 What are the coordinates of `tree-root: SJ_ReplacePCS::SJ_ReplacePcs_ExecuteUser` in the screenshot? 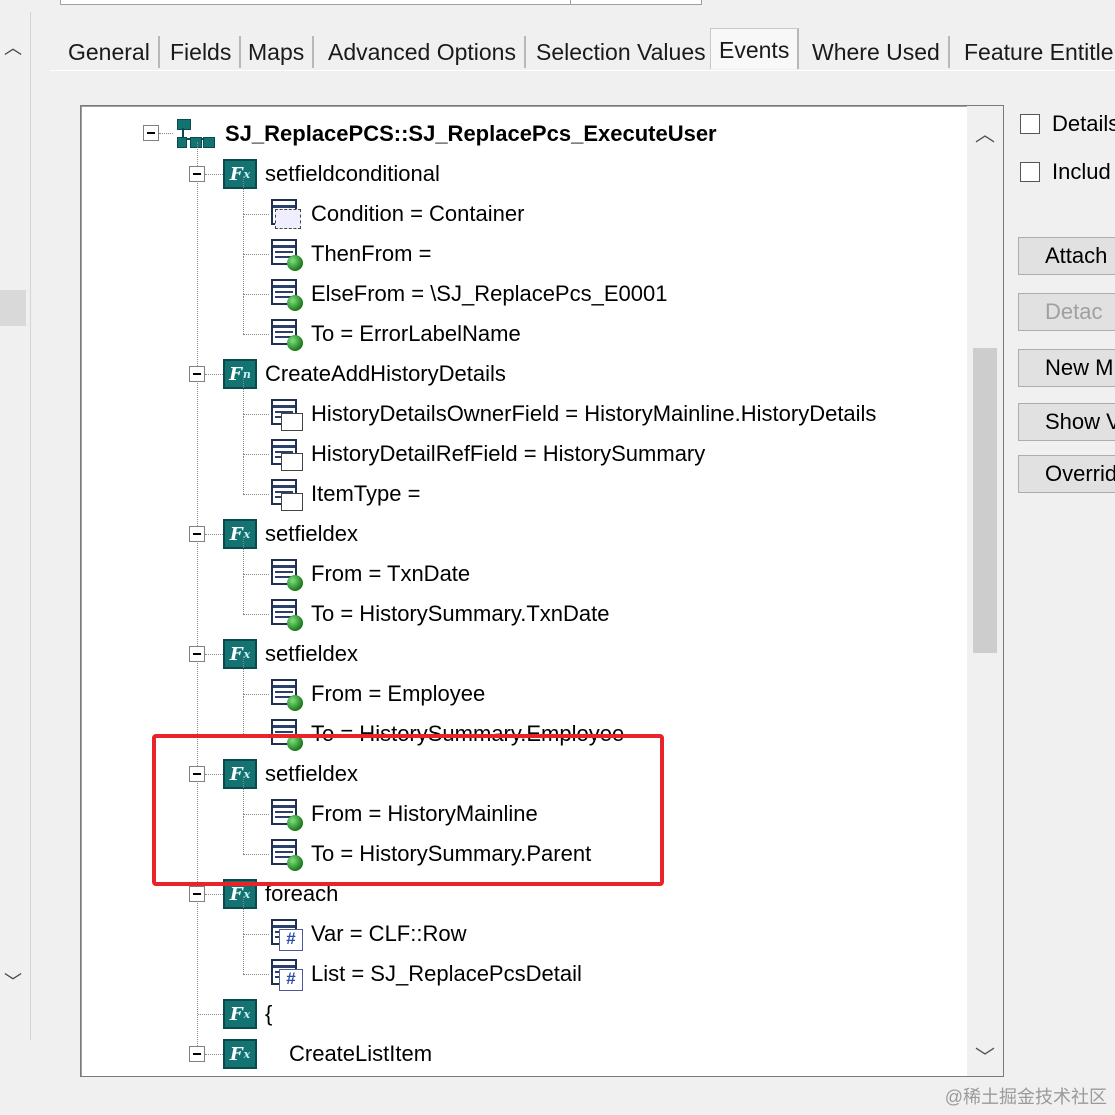 It's located at (447, 134).